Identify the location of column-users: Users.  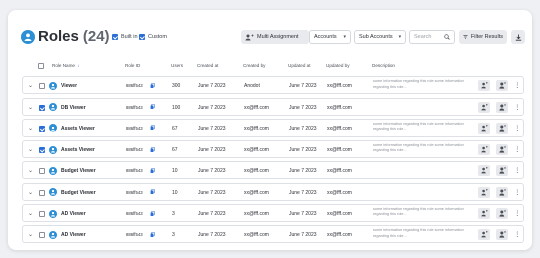
(177, 65).